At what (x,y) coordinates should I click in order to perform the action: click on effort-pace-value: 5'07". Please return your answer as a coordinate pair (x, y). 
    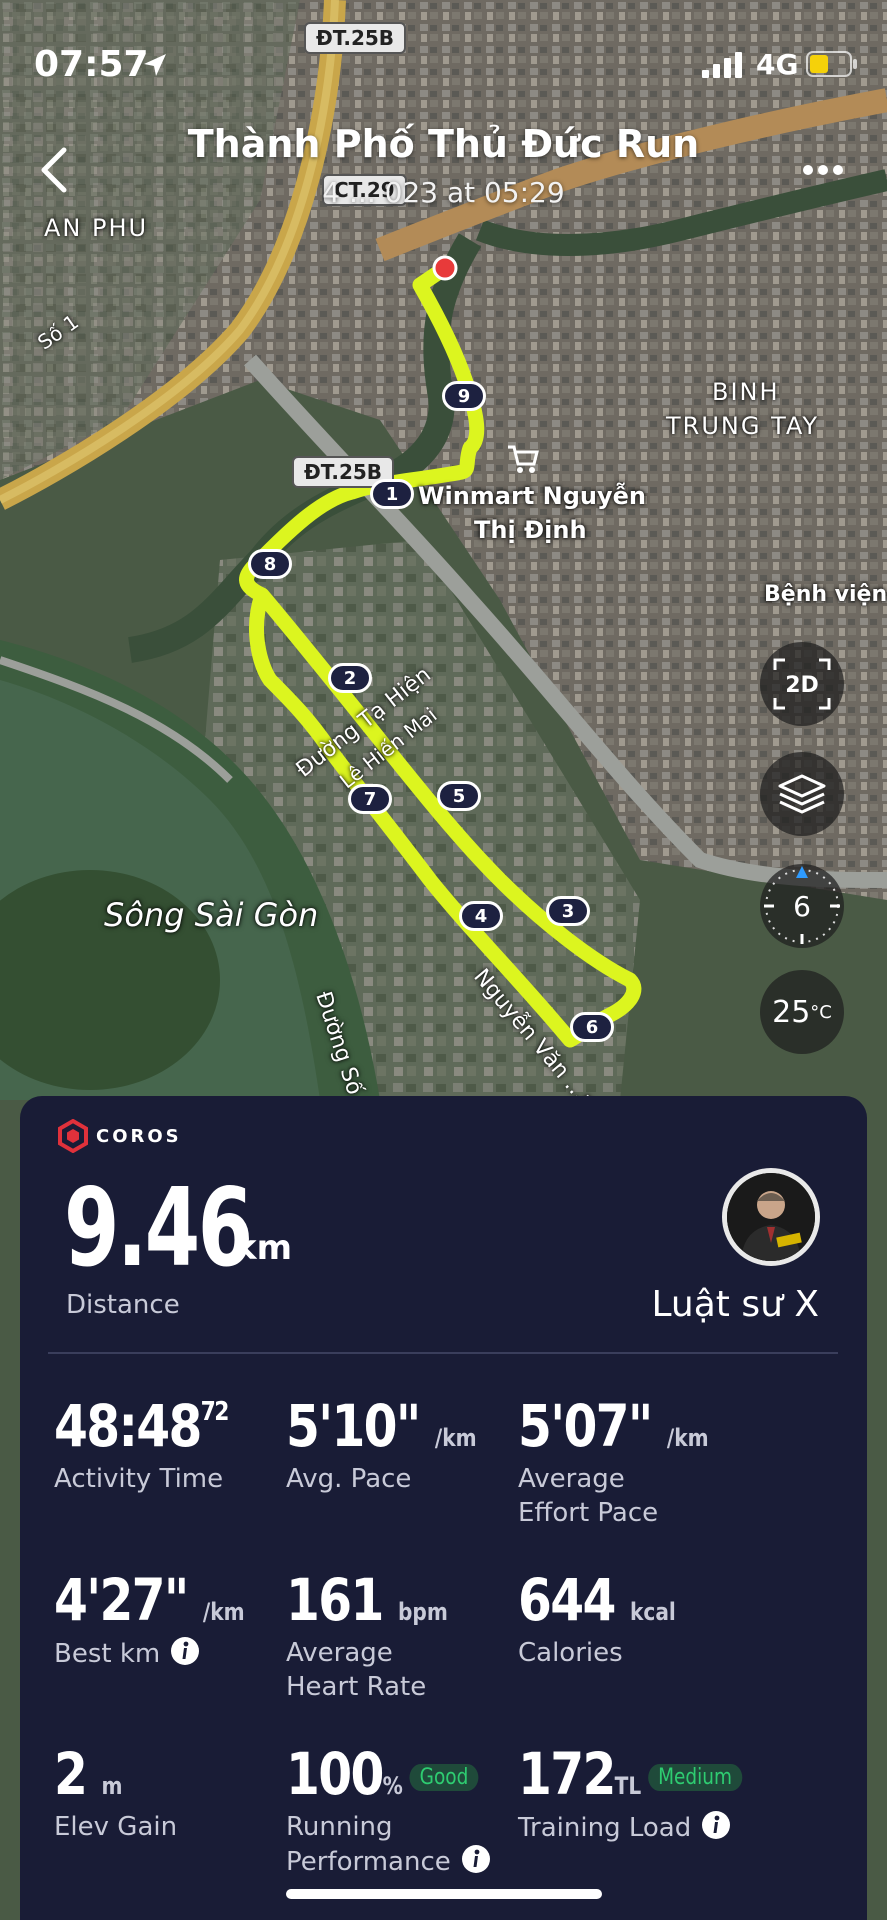
    Looking at the image, I should click on (585, 1426).